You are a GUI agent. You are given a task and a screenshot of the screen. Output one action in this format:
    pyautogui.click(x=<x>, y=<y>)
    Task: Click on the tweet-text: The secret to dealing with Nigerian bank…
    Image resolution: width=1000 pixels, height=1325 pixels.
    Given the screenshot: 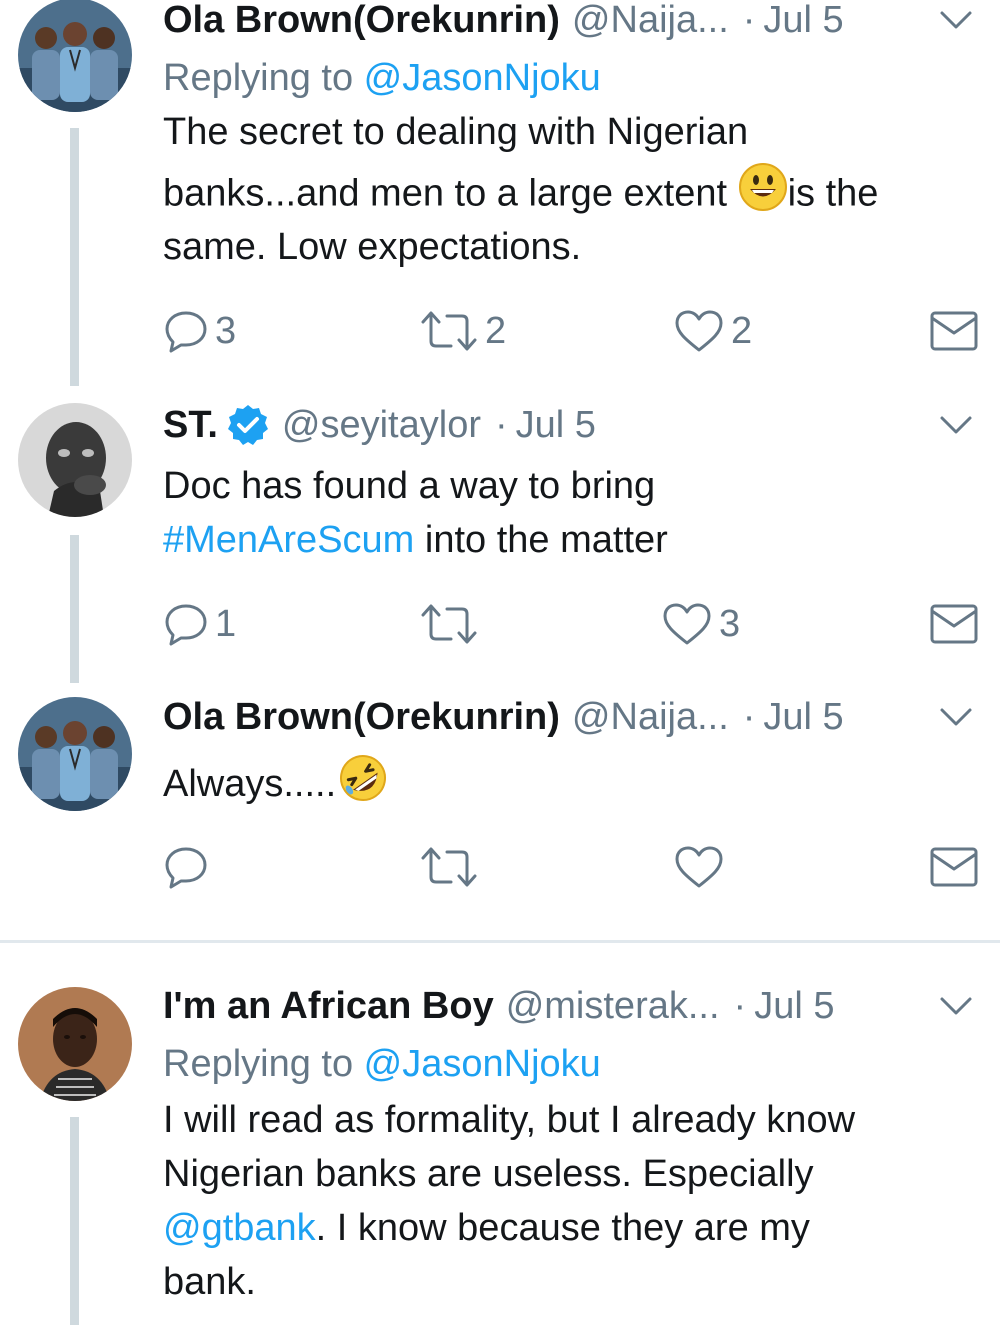 What is the action you would take?
    pyautogui.click(x=568, y=190)
    